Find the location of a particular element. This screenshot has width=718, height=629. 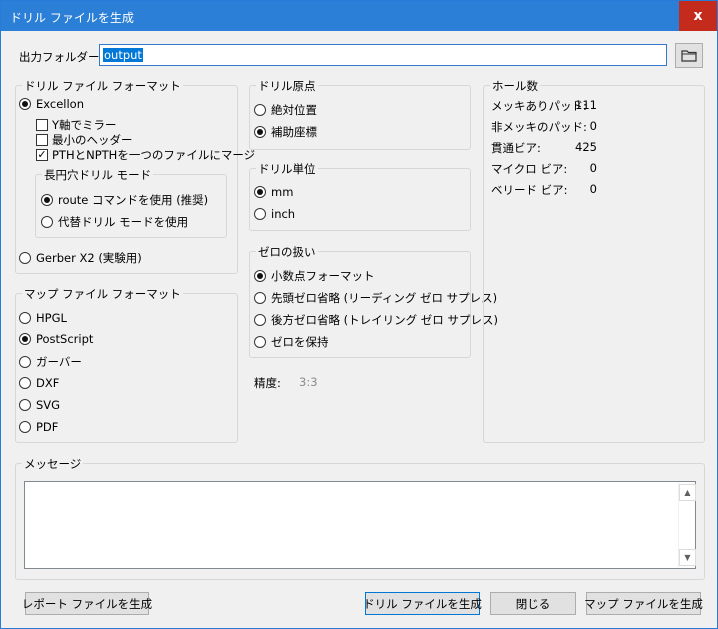

map-dxf-radio: DXF is located at coordinates (39, 383).